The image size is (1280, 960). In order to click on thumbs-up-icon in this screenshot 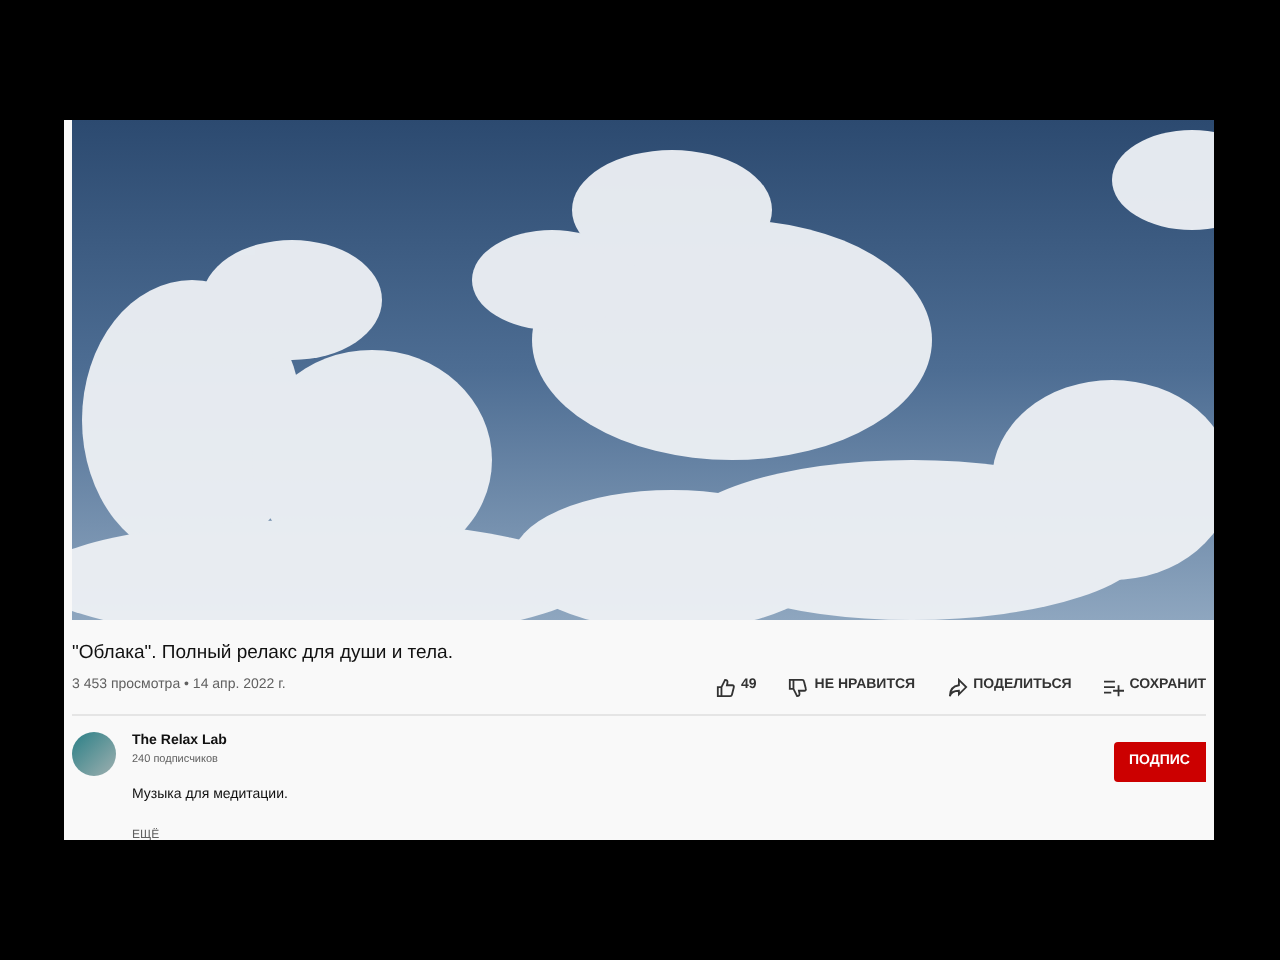, I will do `click(725, 687)`.